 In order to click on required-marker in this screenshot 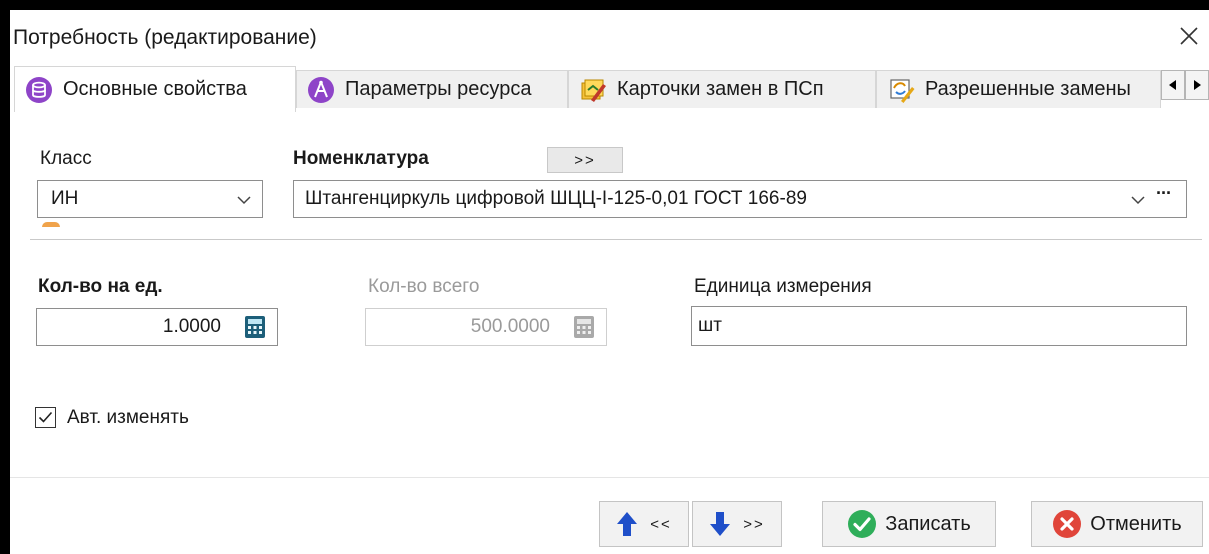, I will do `click(51, 224)`.